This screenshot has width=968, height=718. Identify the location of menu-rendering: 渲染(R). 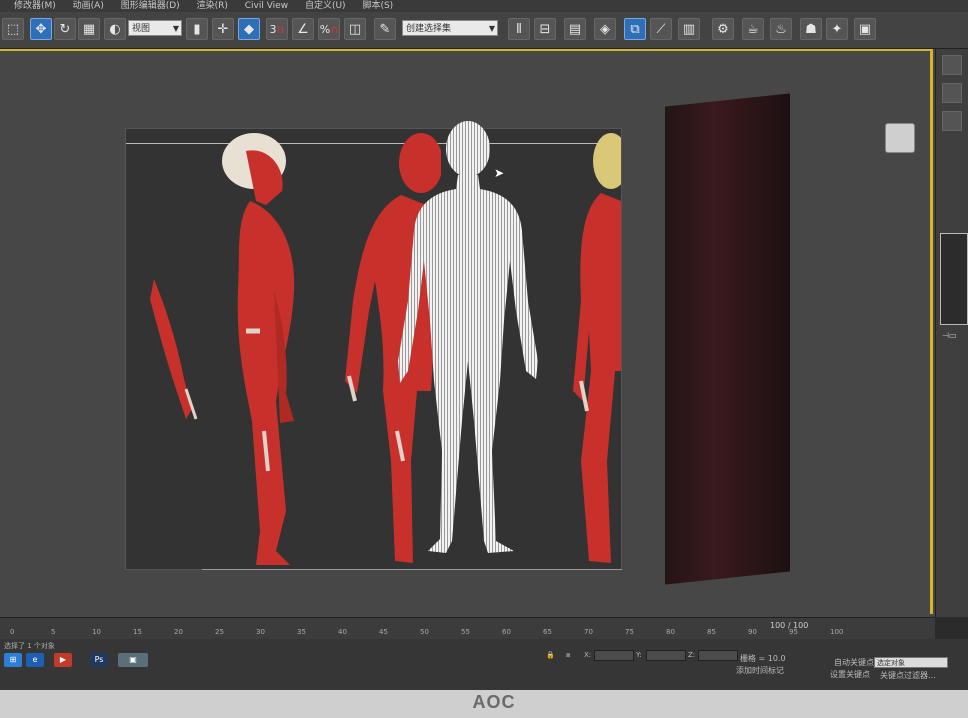
(212, 6).